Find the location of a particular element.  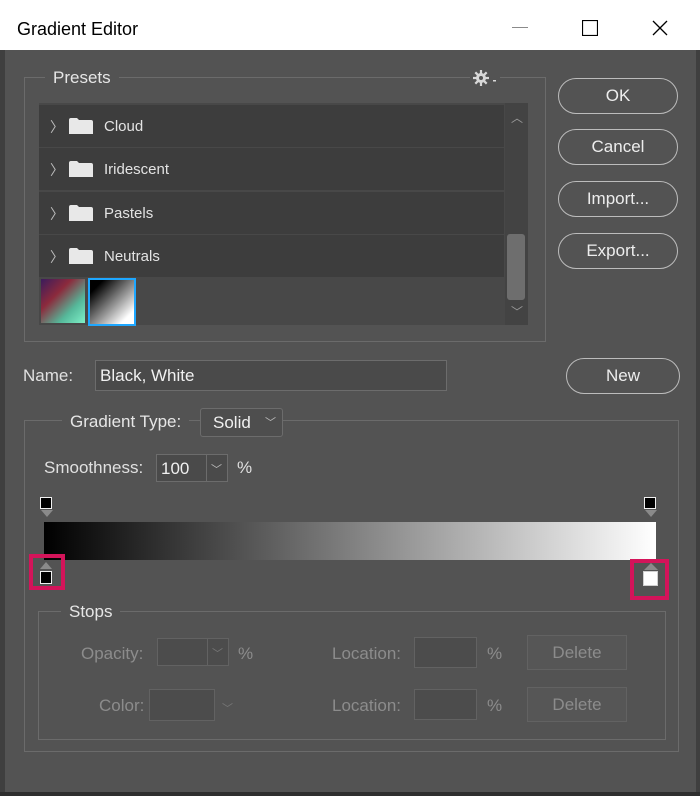

scroll-down-icon: ﹀ is located at coordinates (517, 311).